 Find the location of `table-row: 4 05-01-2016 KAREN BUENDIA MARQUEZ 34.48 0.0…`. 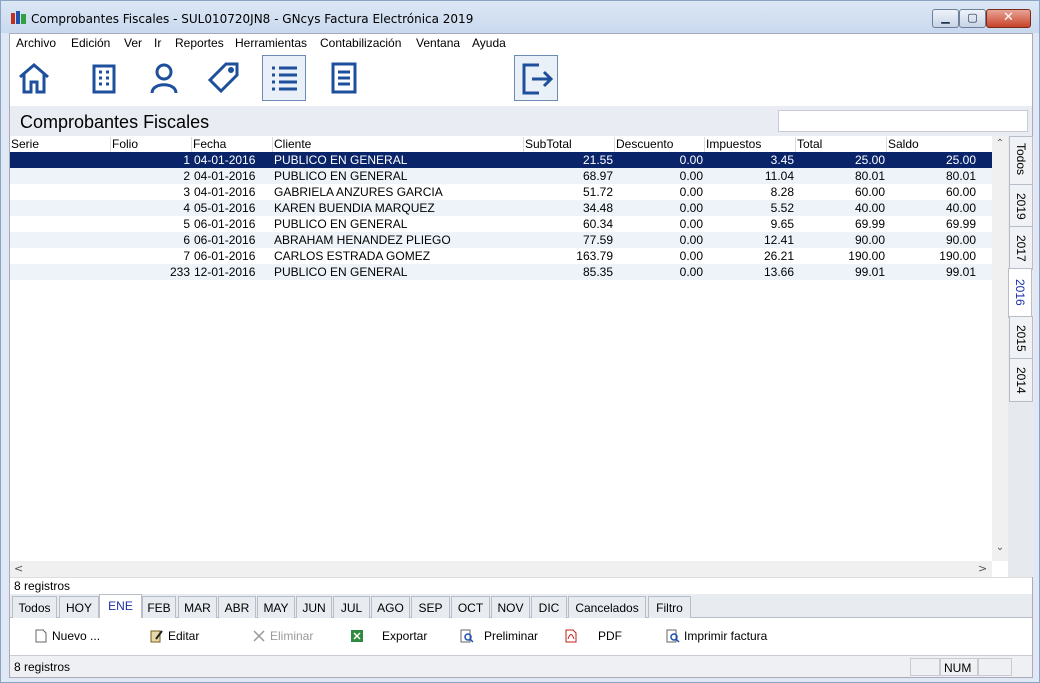

table-row: 4 05-01-2016 KAREN BUENDIA MARQUEZ 34.48 0.0… is located at coordinates (501, 208).